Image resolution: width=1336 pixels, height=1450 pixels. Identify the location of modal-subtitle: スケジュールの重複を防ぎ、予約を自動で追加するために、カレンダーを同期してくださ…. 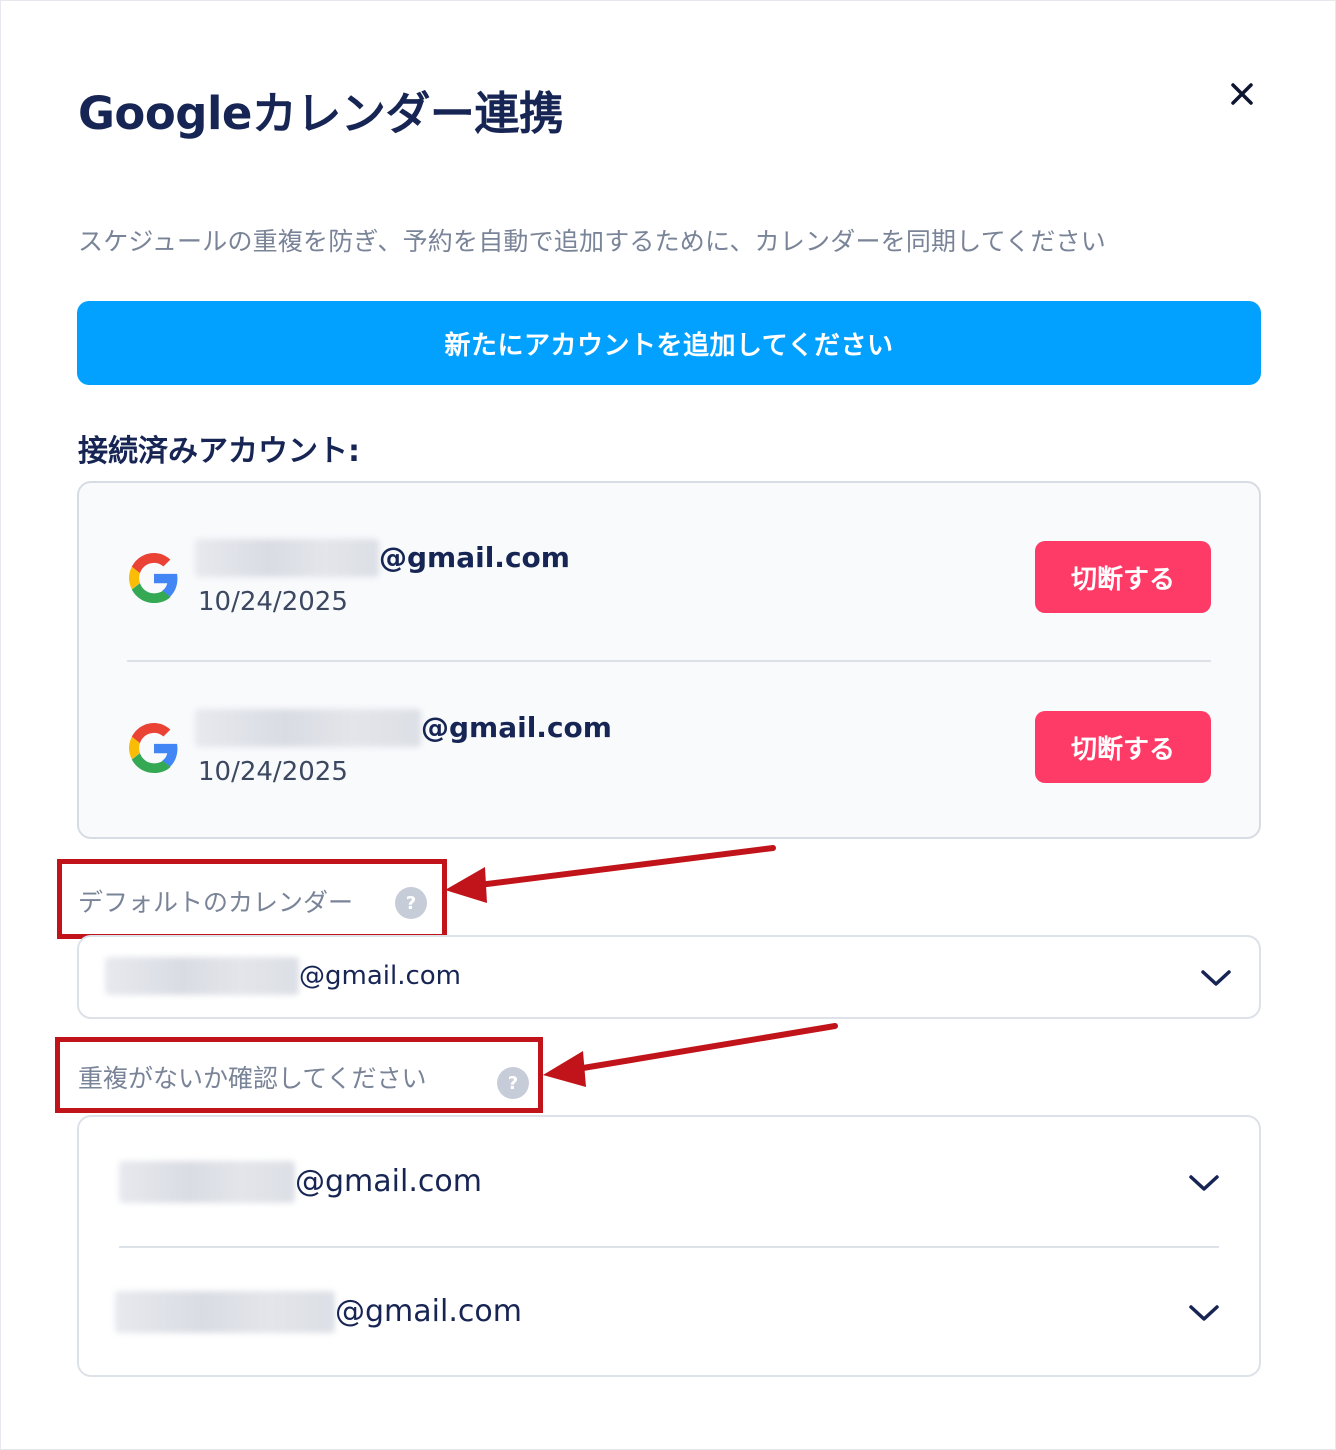
(592, 241).